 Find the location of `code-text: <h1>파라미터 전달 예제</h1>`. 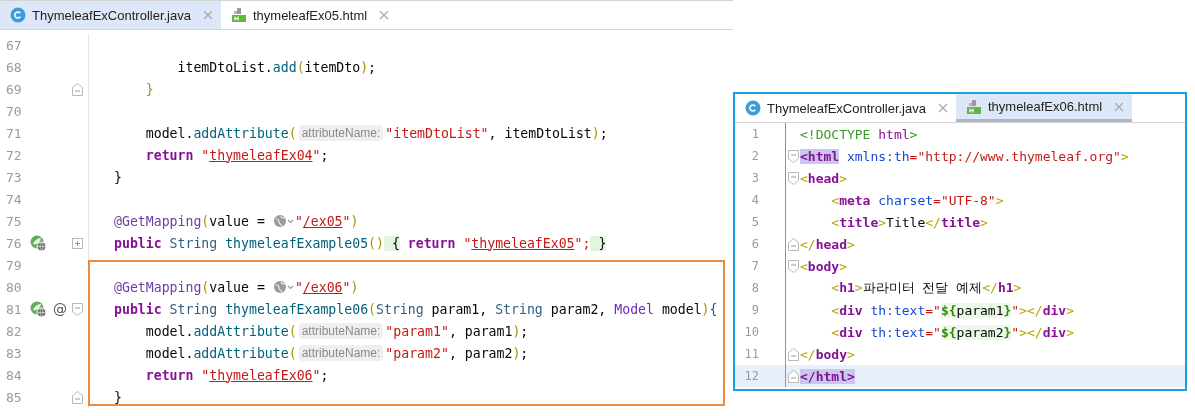

code-text: <h1>파라미터 전달 예제</h1> is located at coordinates (926, 288).